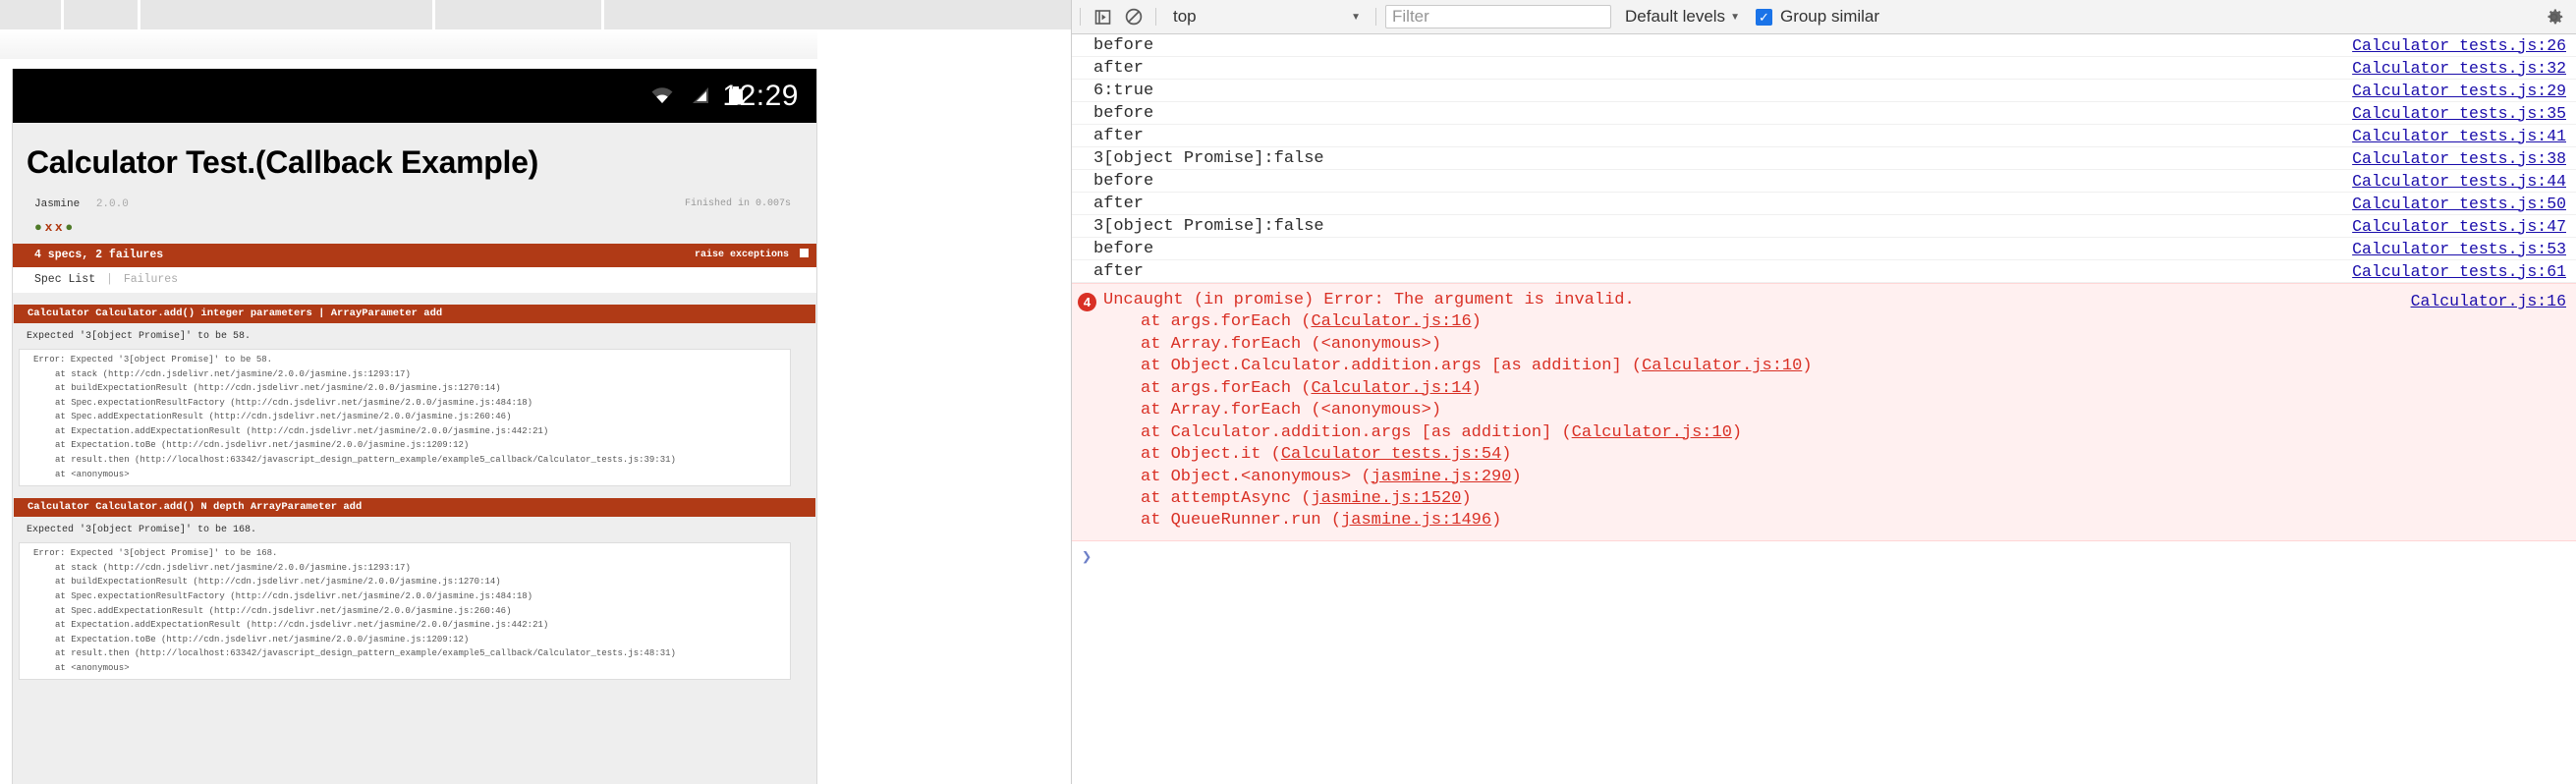 The width and height of the screenshot is (2576, 784). Describe the element at coordinates (1391, 454) in the screenshot. I see `error-source-link: Calculator_tests.js:54` at that location.